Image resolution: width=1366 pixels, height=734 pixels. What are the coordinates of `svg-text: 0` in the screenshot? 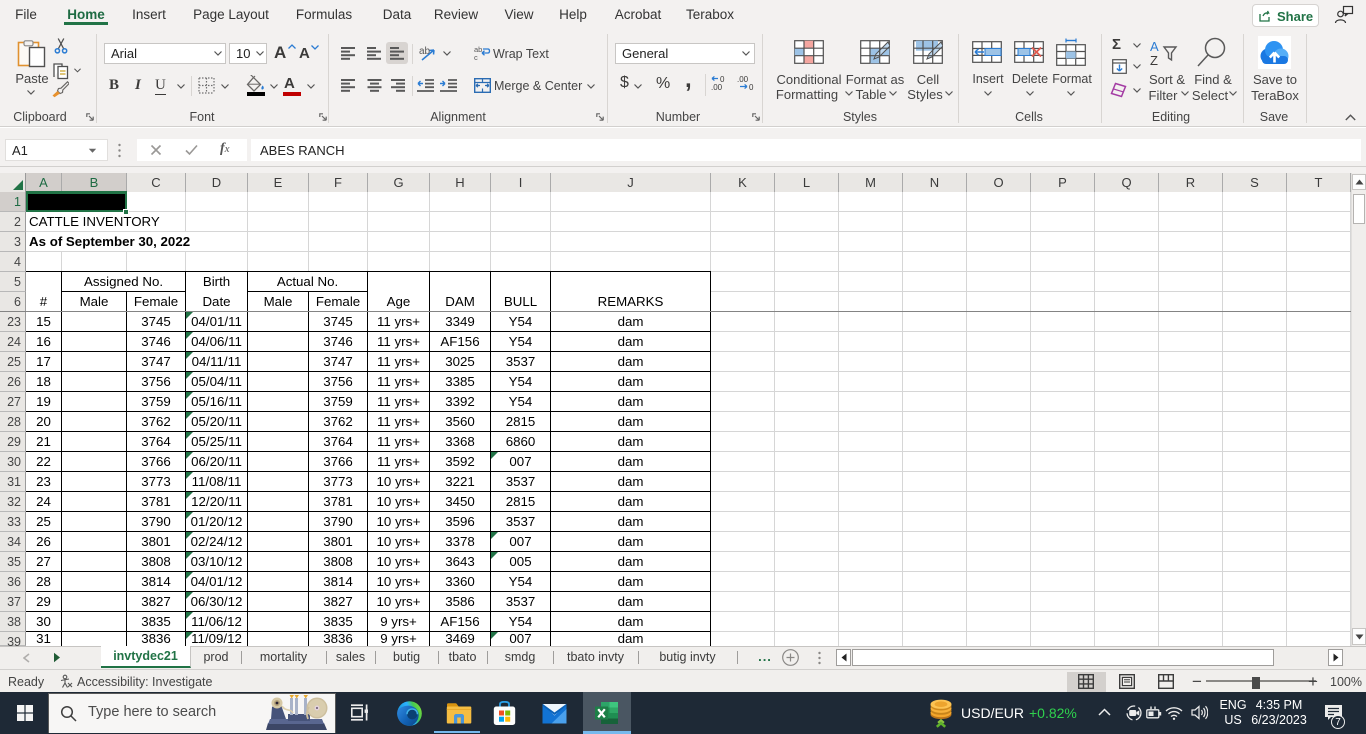 It's located at (751, 87).